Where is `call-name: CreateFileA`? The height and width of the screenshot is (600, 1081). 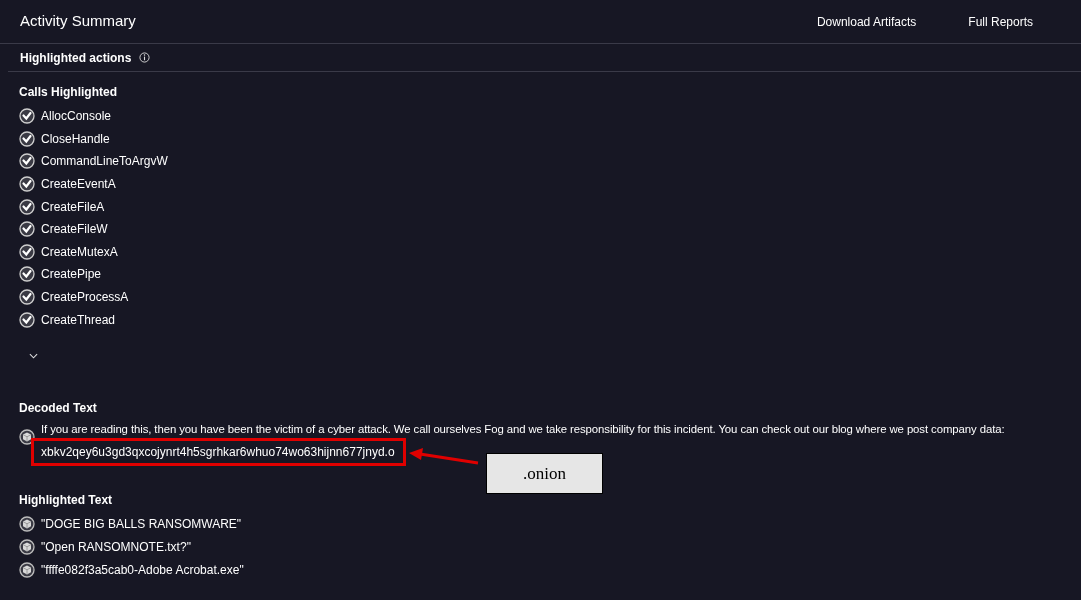
call-name: CreateFileA is located at coordinates (73, 207).